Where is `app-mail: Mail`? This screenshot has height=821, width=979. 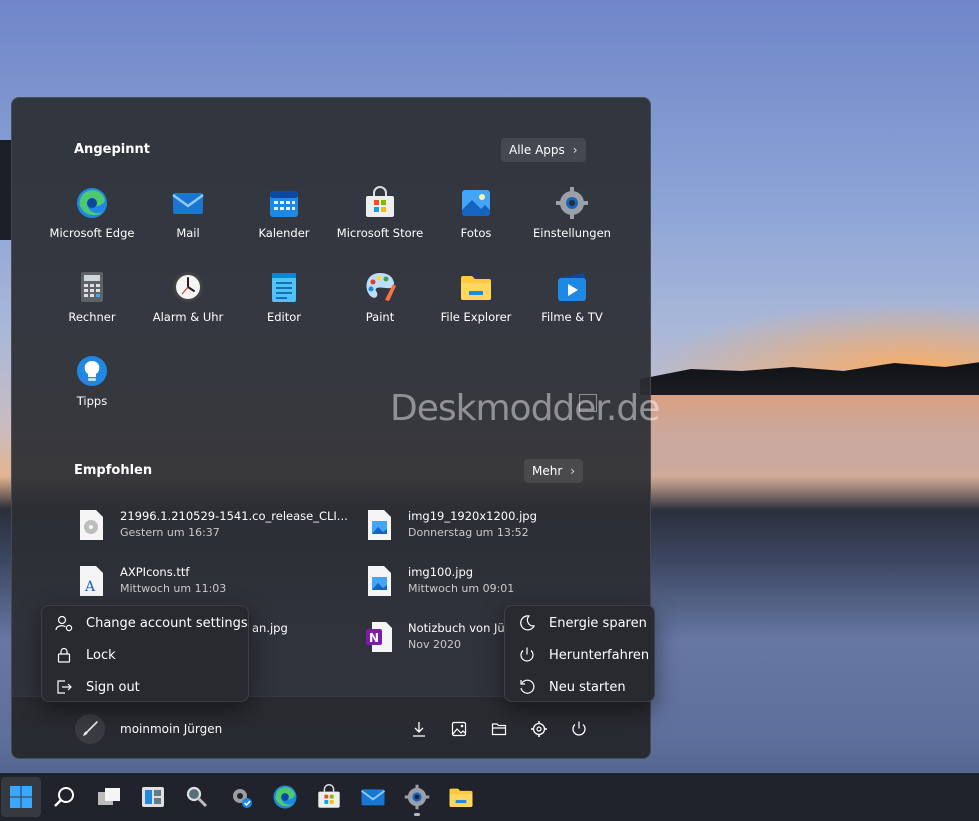
app-mail: Mail is located at coordinates (188, 213).